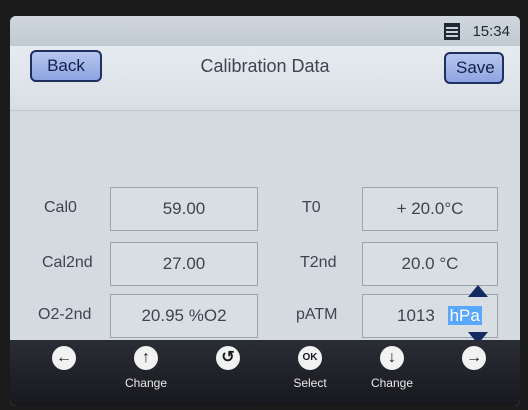 This screenshot has width=528, height=410. What do you see at coordinates (146, 375) in the screenshot?
I see `dock-button-change-up: ↑ Change` at bounding box center [146, 375].